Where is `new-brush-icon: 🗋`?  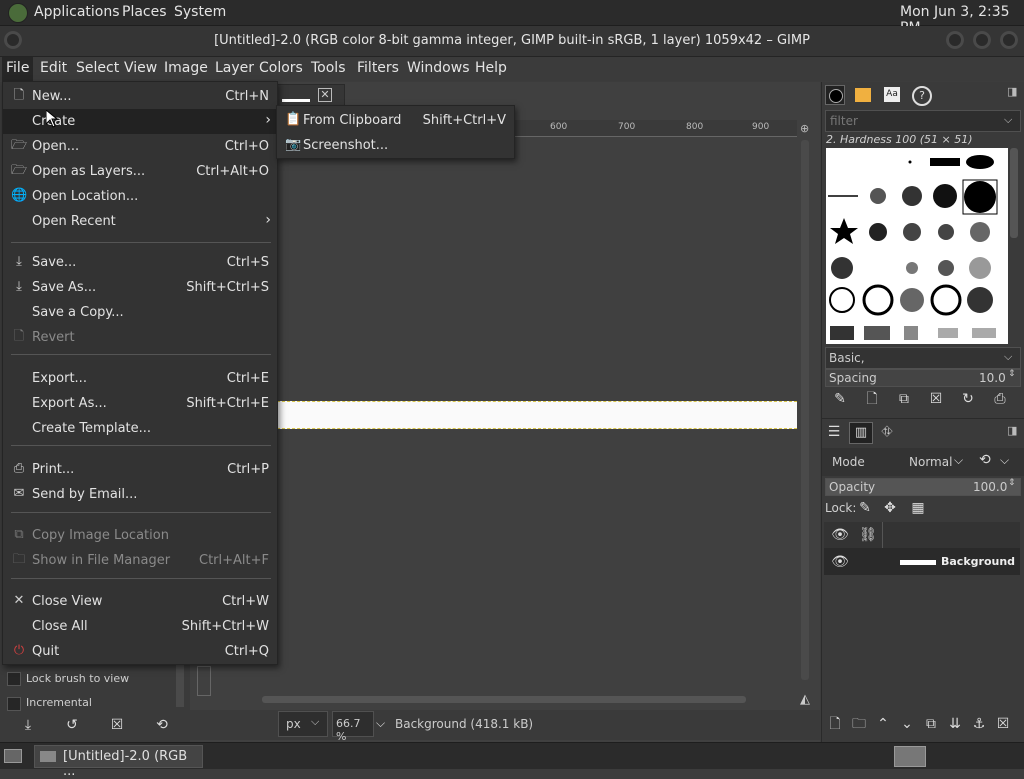
new-brush-icon: 🗋 is located at coordinates (872, 399).